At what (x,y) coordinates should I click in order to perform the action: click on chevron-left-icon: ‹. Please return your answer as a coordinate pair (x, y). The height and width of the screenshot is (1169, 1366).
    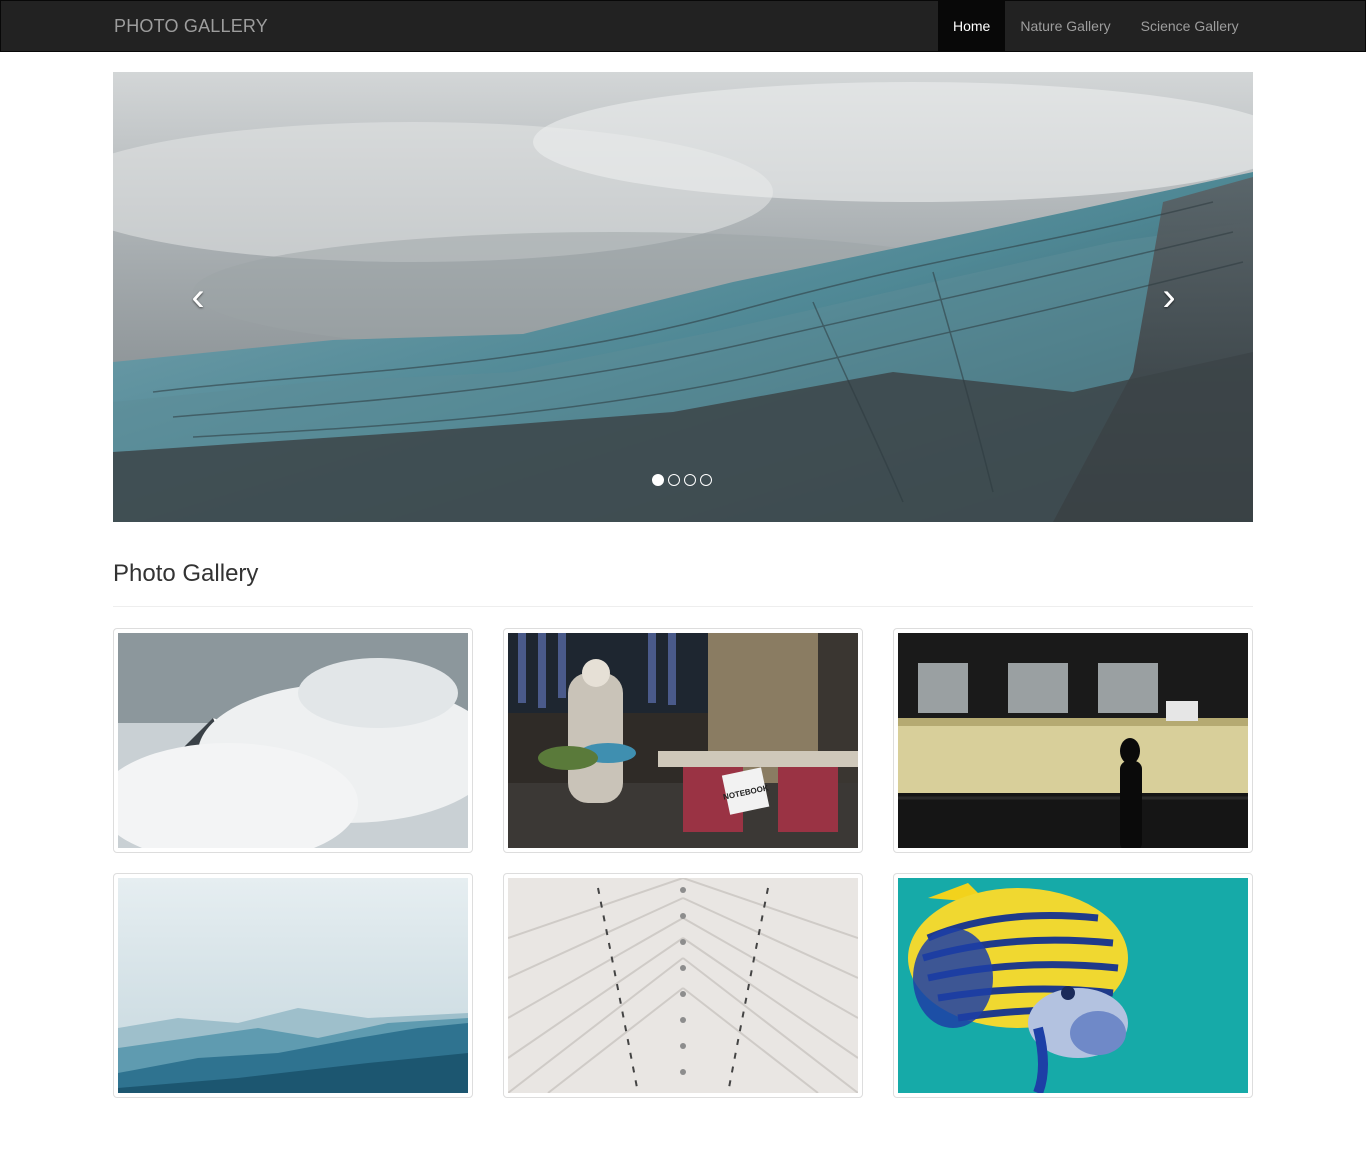
    Looking at the image, I should click on (198, 297).